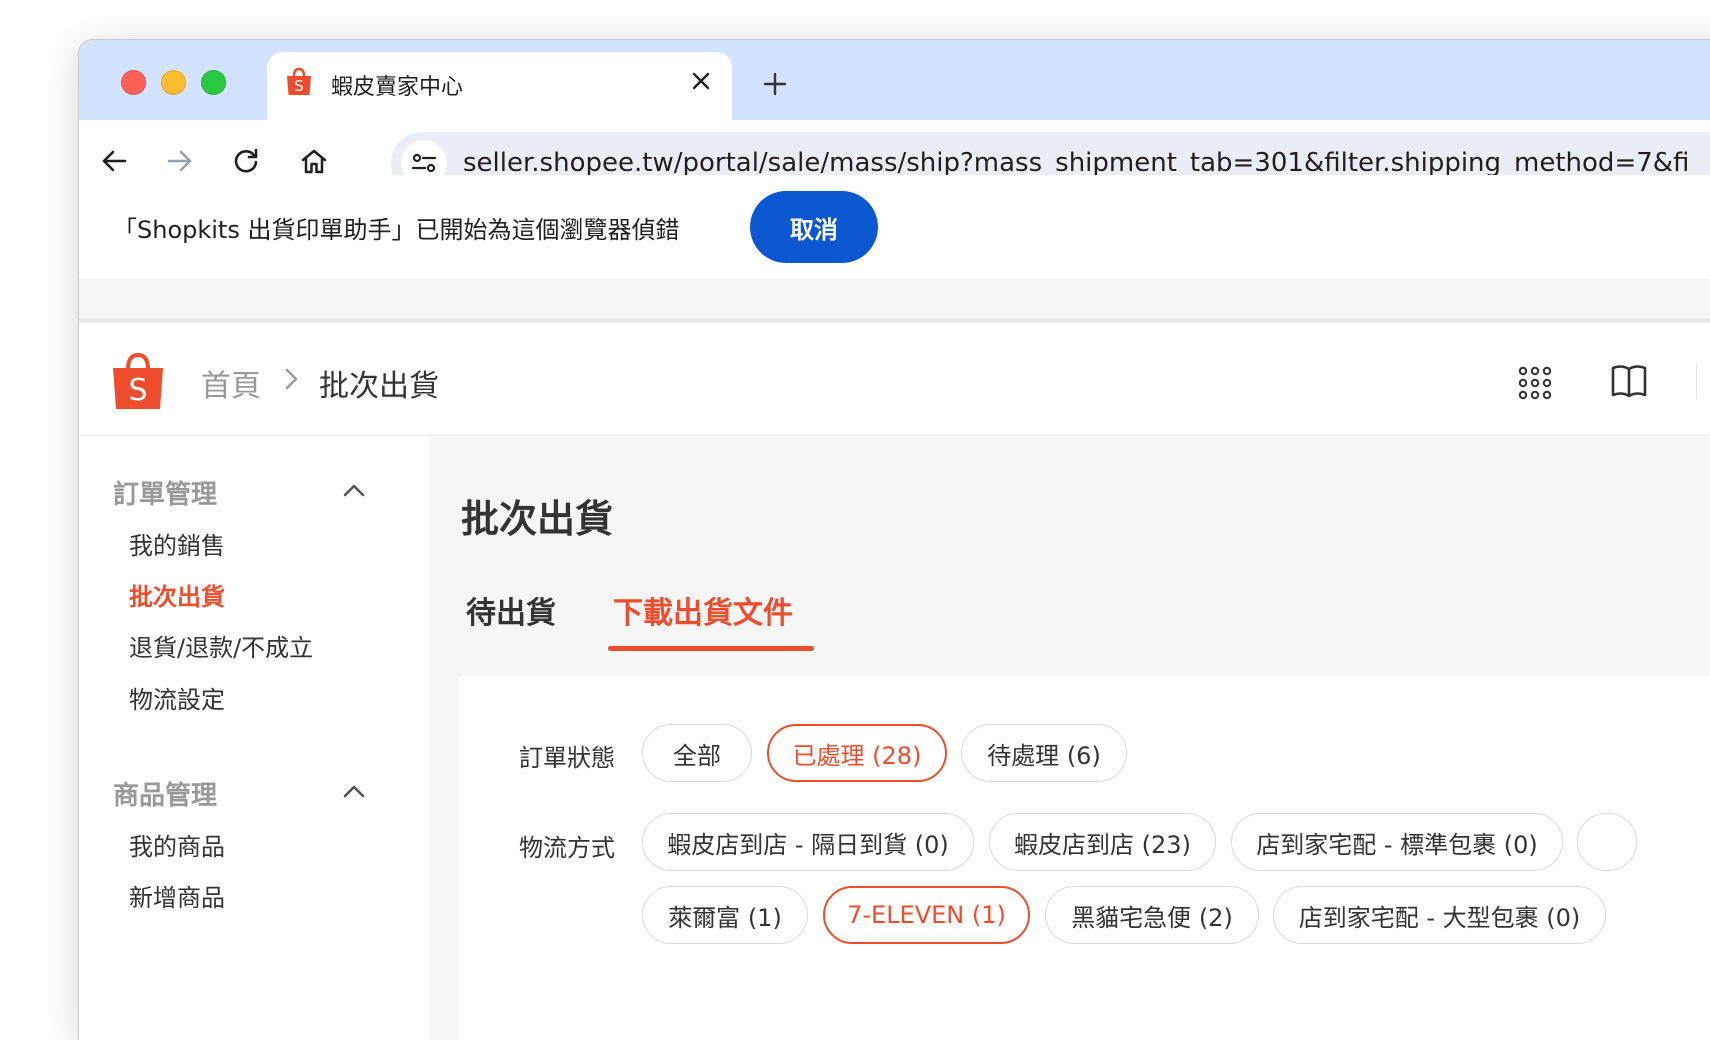 This screenshot has width=1710, height=1040. Describe the element at coordinates (1102, 842) in the screenshot. I see `shipping-chip-shopee-store: 蝦皮店到店 (23)` at that location.